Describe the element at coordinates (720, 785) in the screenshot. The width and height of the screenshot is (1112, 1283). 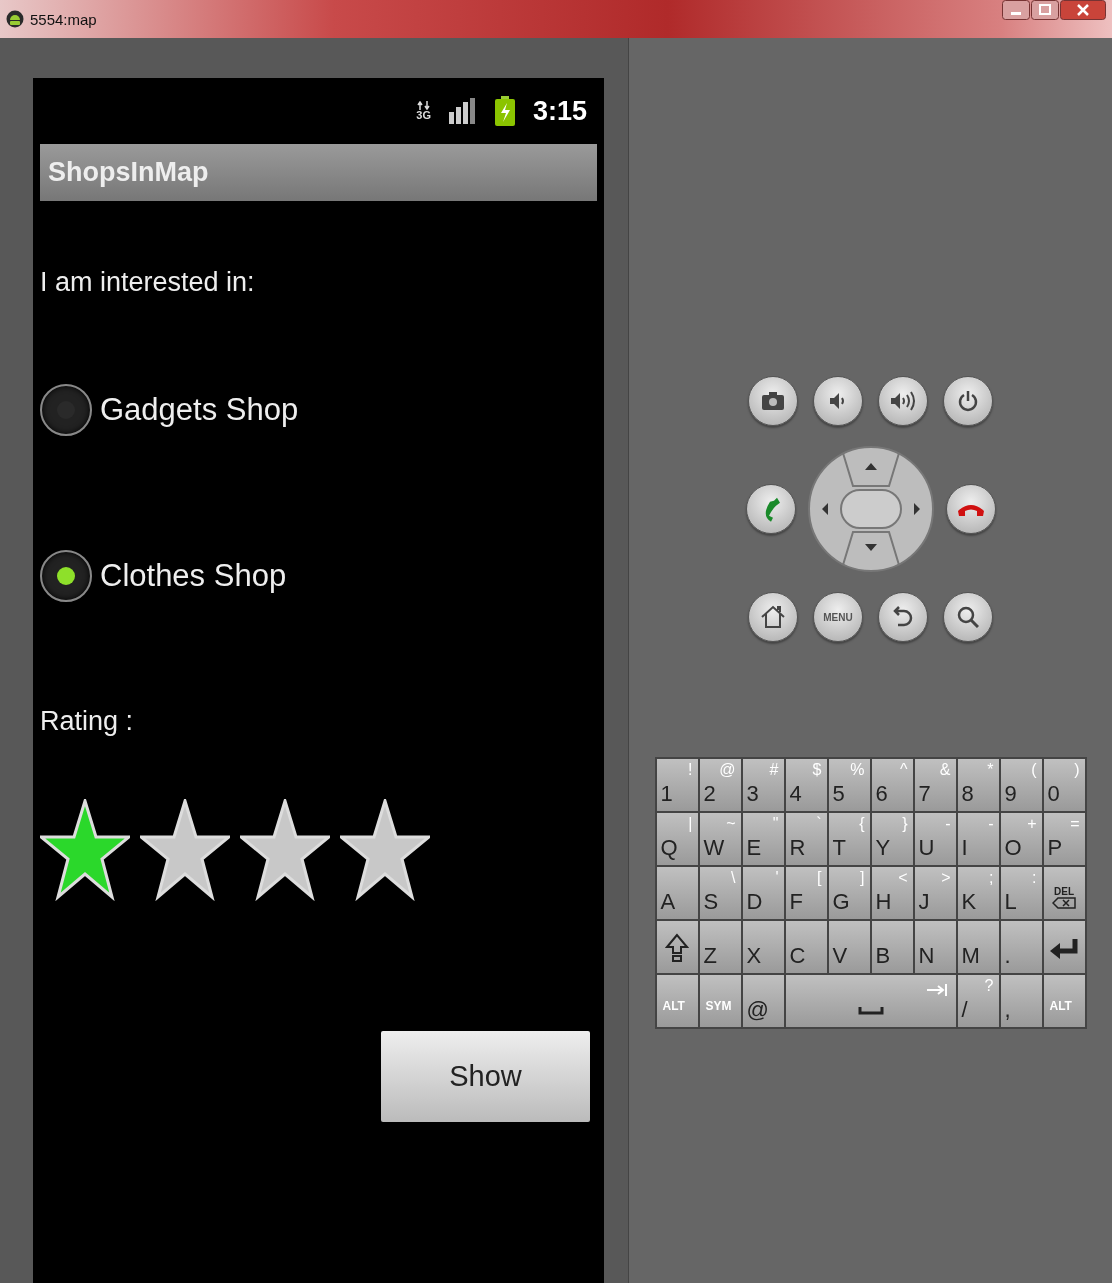
I see `keyboard-key: 2 @` at that location.